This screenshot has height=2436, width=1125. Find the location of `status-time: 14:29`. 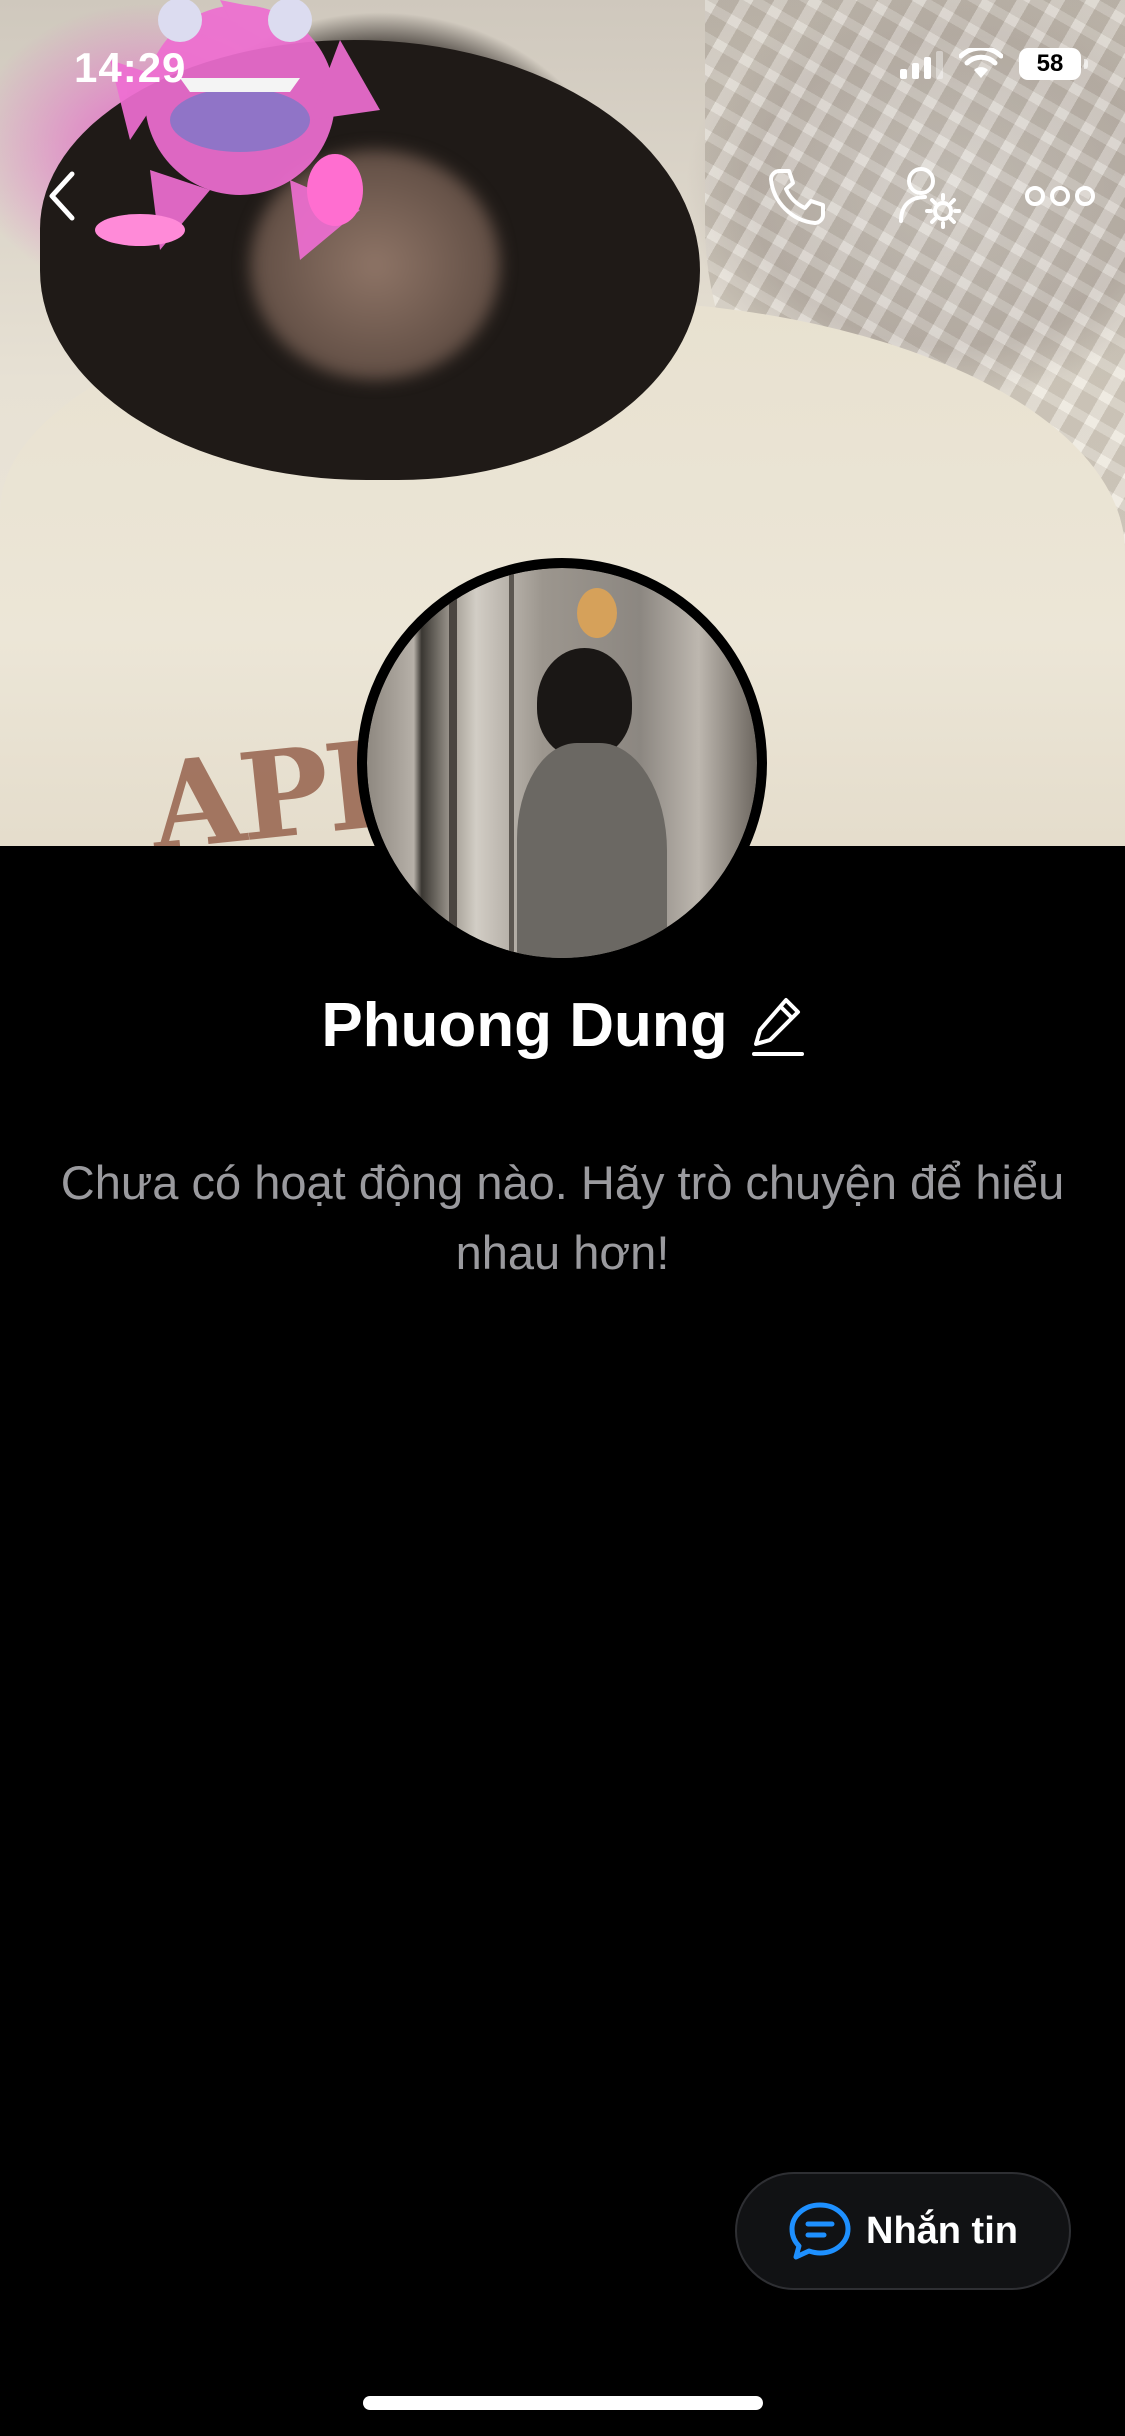

status-time: 14:29 is located at coordinates (130, 67).